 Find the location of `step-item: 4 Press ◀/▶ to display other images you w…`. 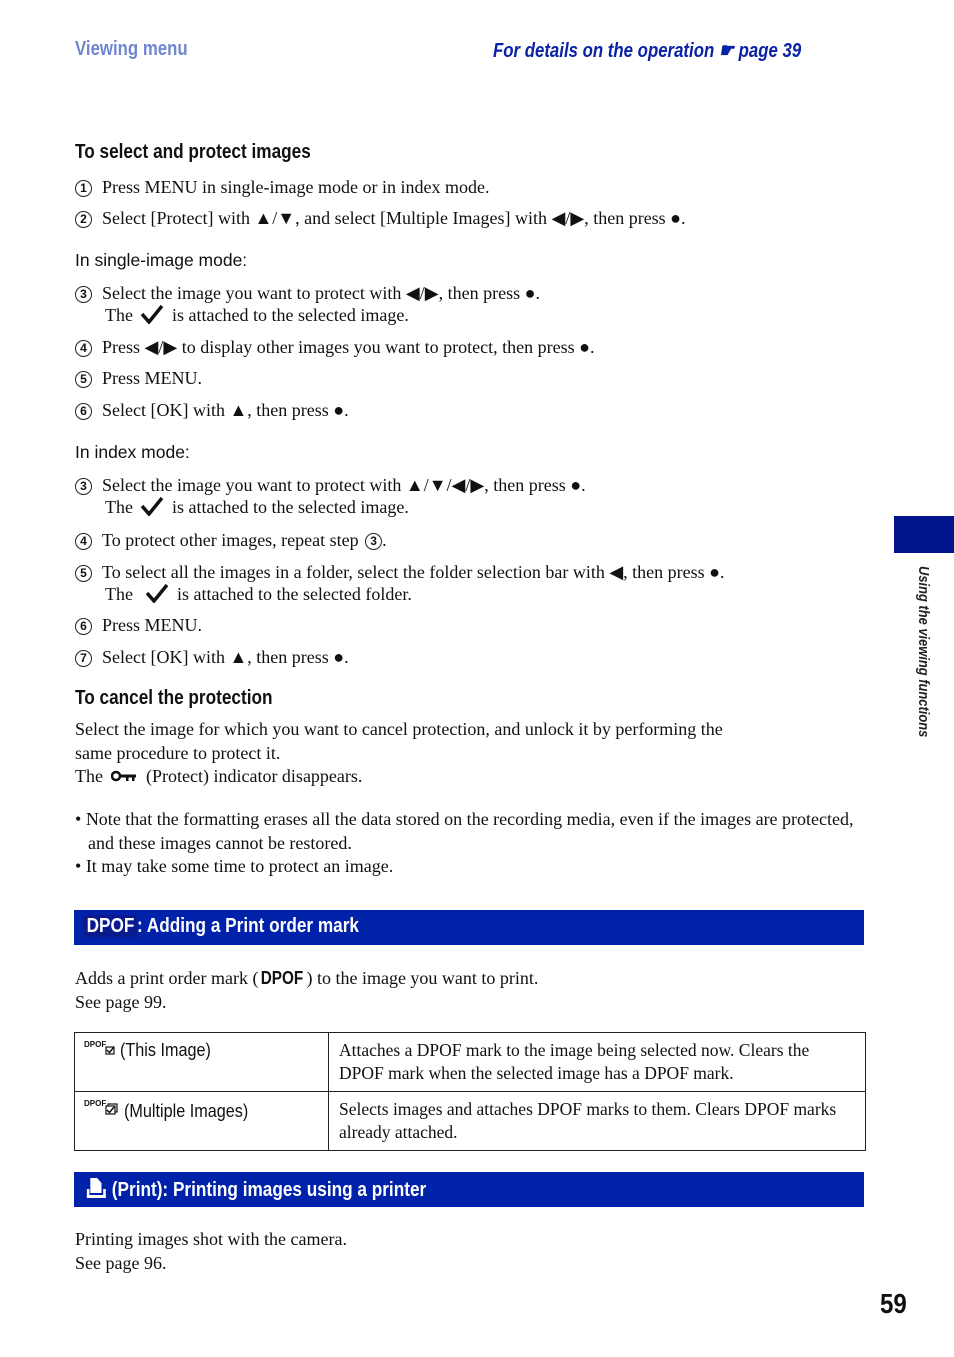

step-item: 4 Press ◀/▶ to display other images you w… is located at coordinates (334, 347).